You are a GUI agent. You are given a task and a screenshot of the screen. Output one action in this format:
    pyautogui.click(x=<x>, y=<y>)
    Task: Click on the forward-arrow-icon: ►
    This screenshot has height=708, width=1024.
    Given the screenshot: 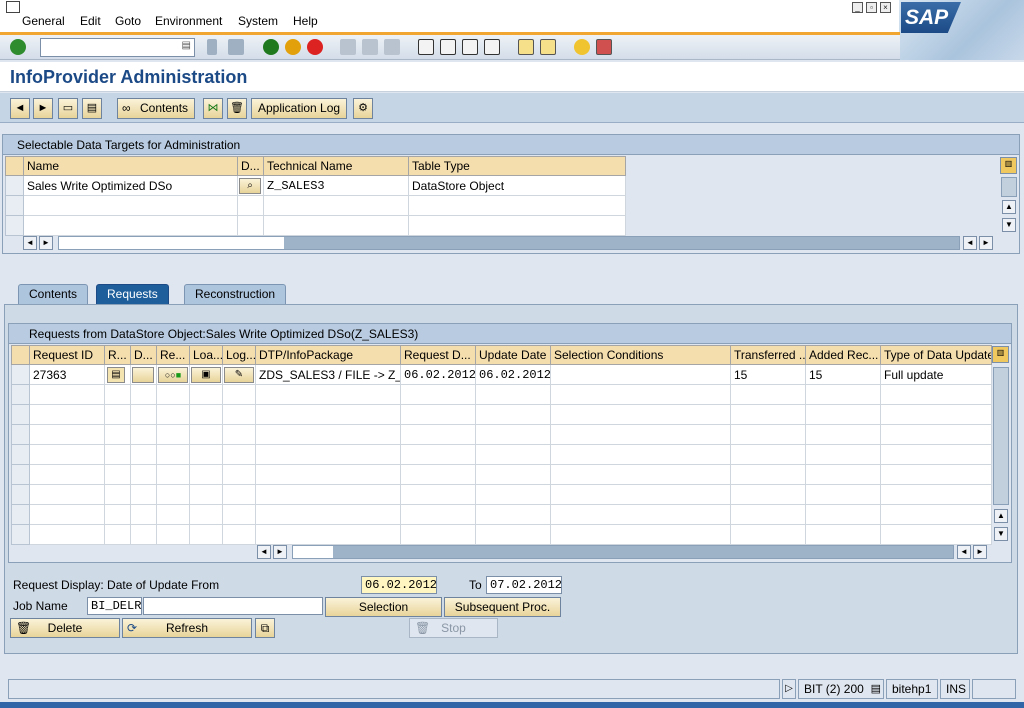 What is the action you would take?
    pyautogui.click(x=43, y=108)
    